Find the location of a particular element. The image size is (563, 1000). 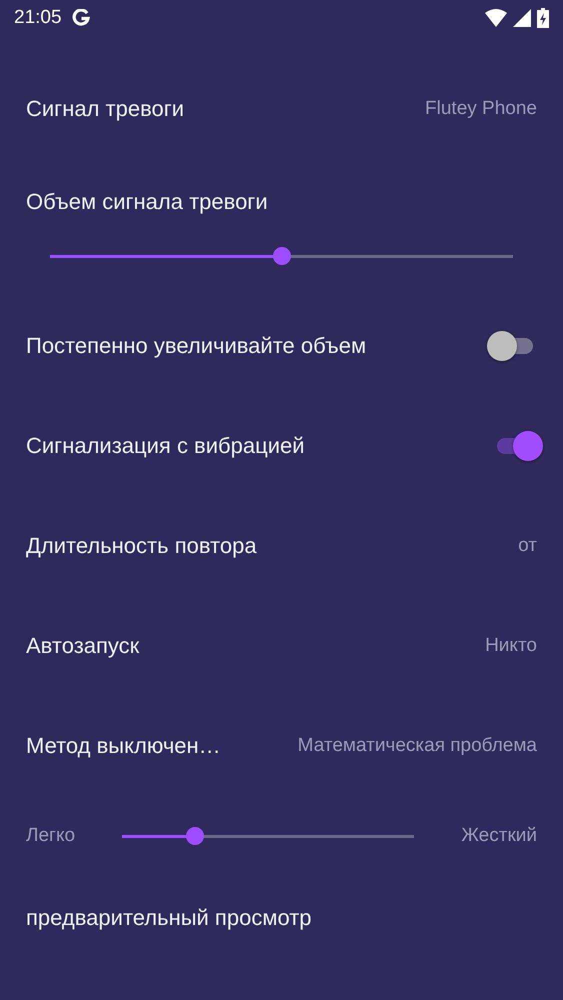

max-label: Жесткий is located at coordinates (499, 836).